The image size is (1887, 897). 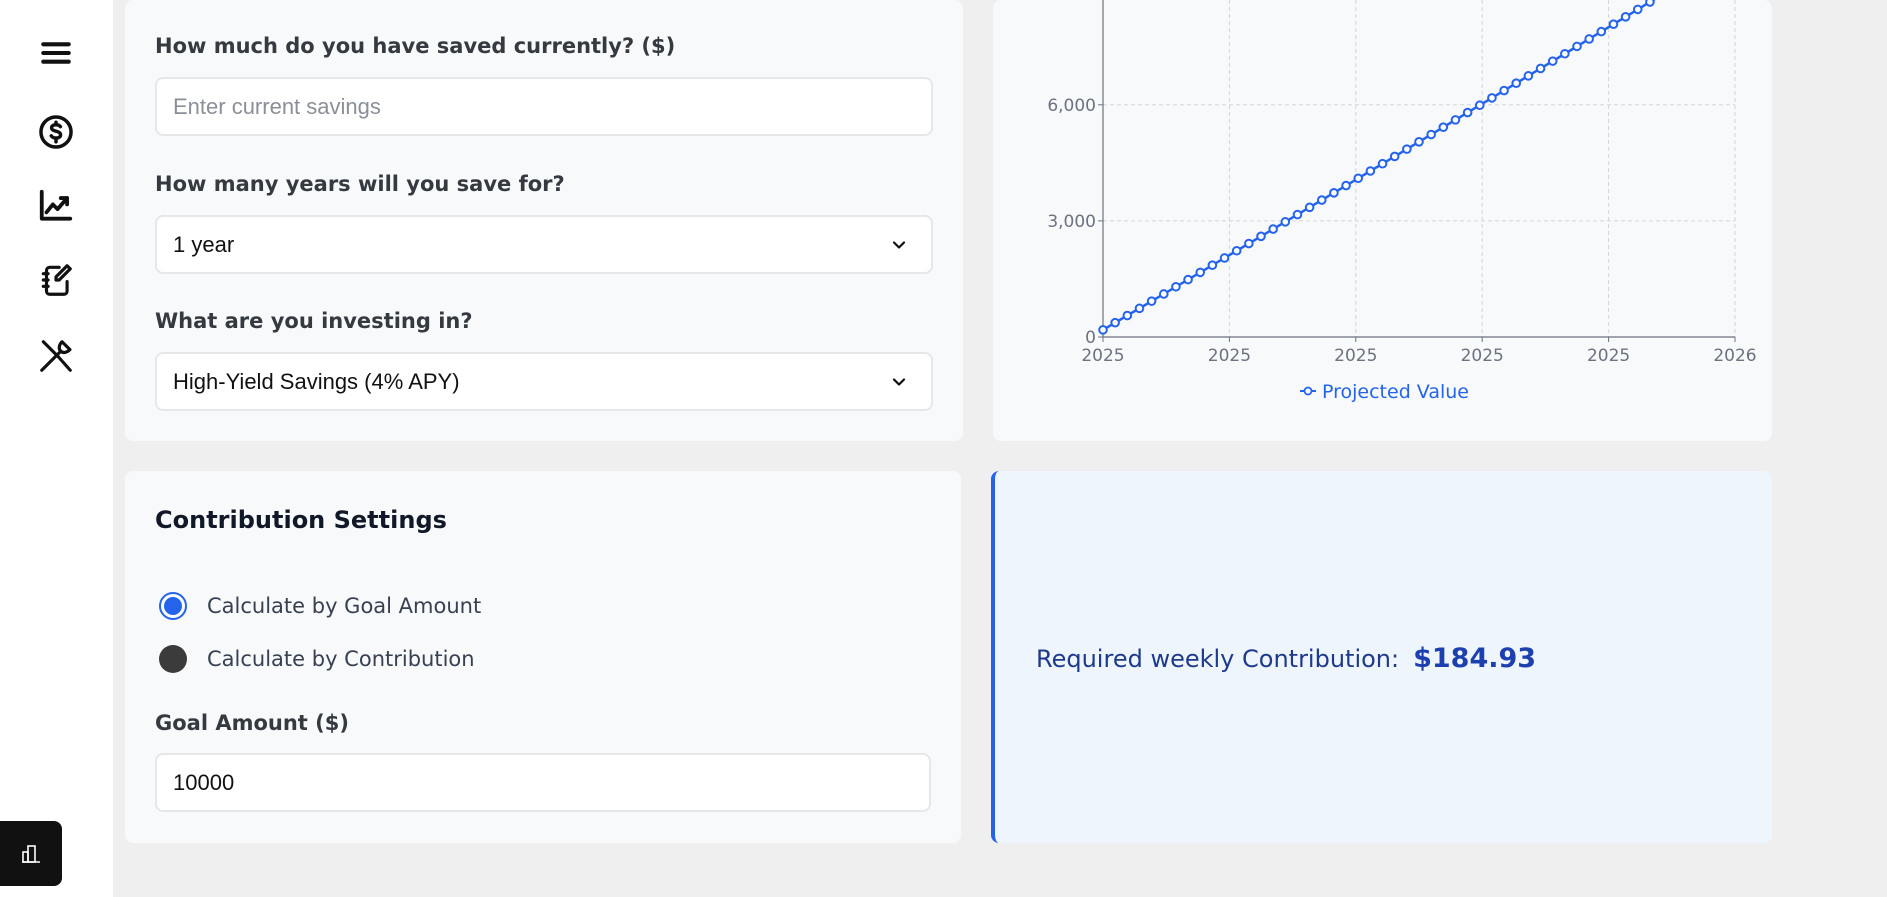 What do you see at coordinates (56, 206) in the screenshot?
I see `chart-line-icon` at bounding box center [56, 206].